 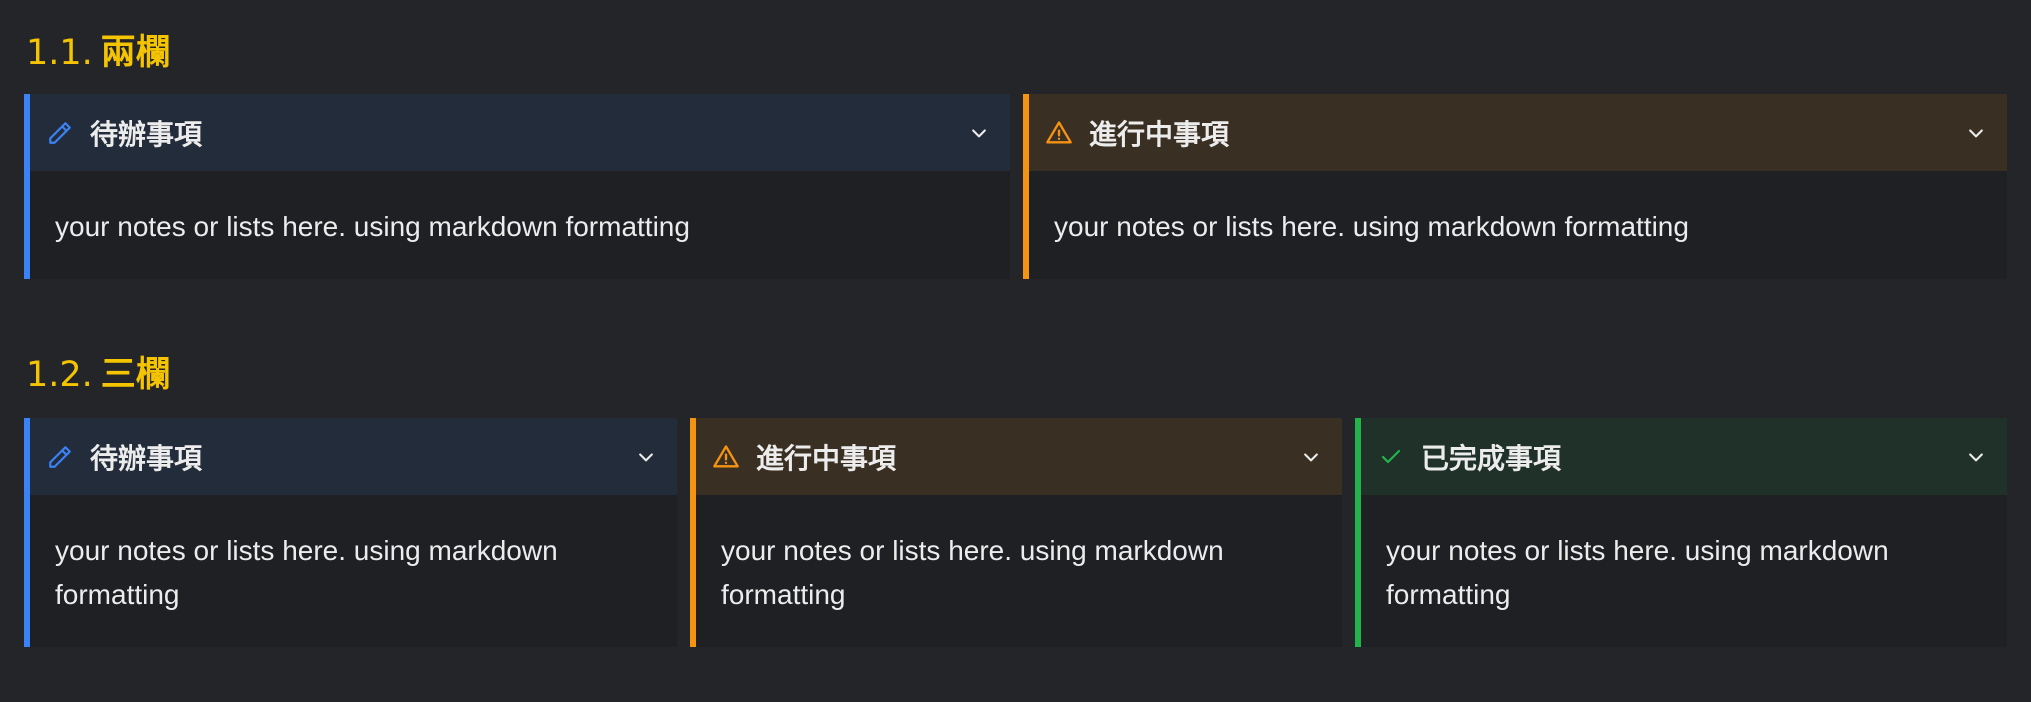 I want to click on section-title: 三欄, so click(x=135, y=375).